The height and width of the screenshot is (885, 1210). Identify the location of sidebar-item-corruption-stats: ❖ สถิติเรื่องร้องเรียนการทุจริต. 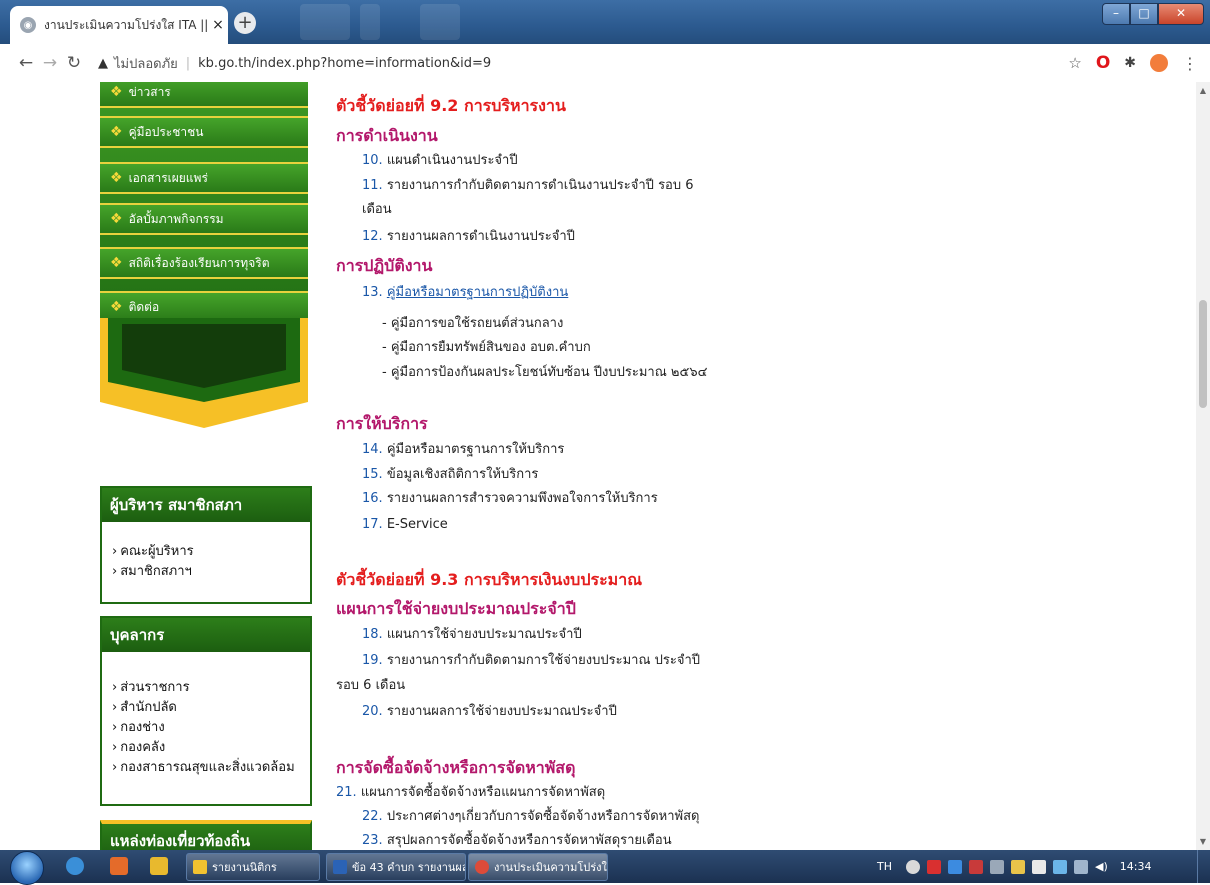
(204, 263).